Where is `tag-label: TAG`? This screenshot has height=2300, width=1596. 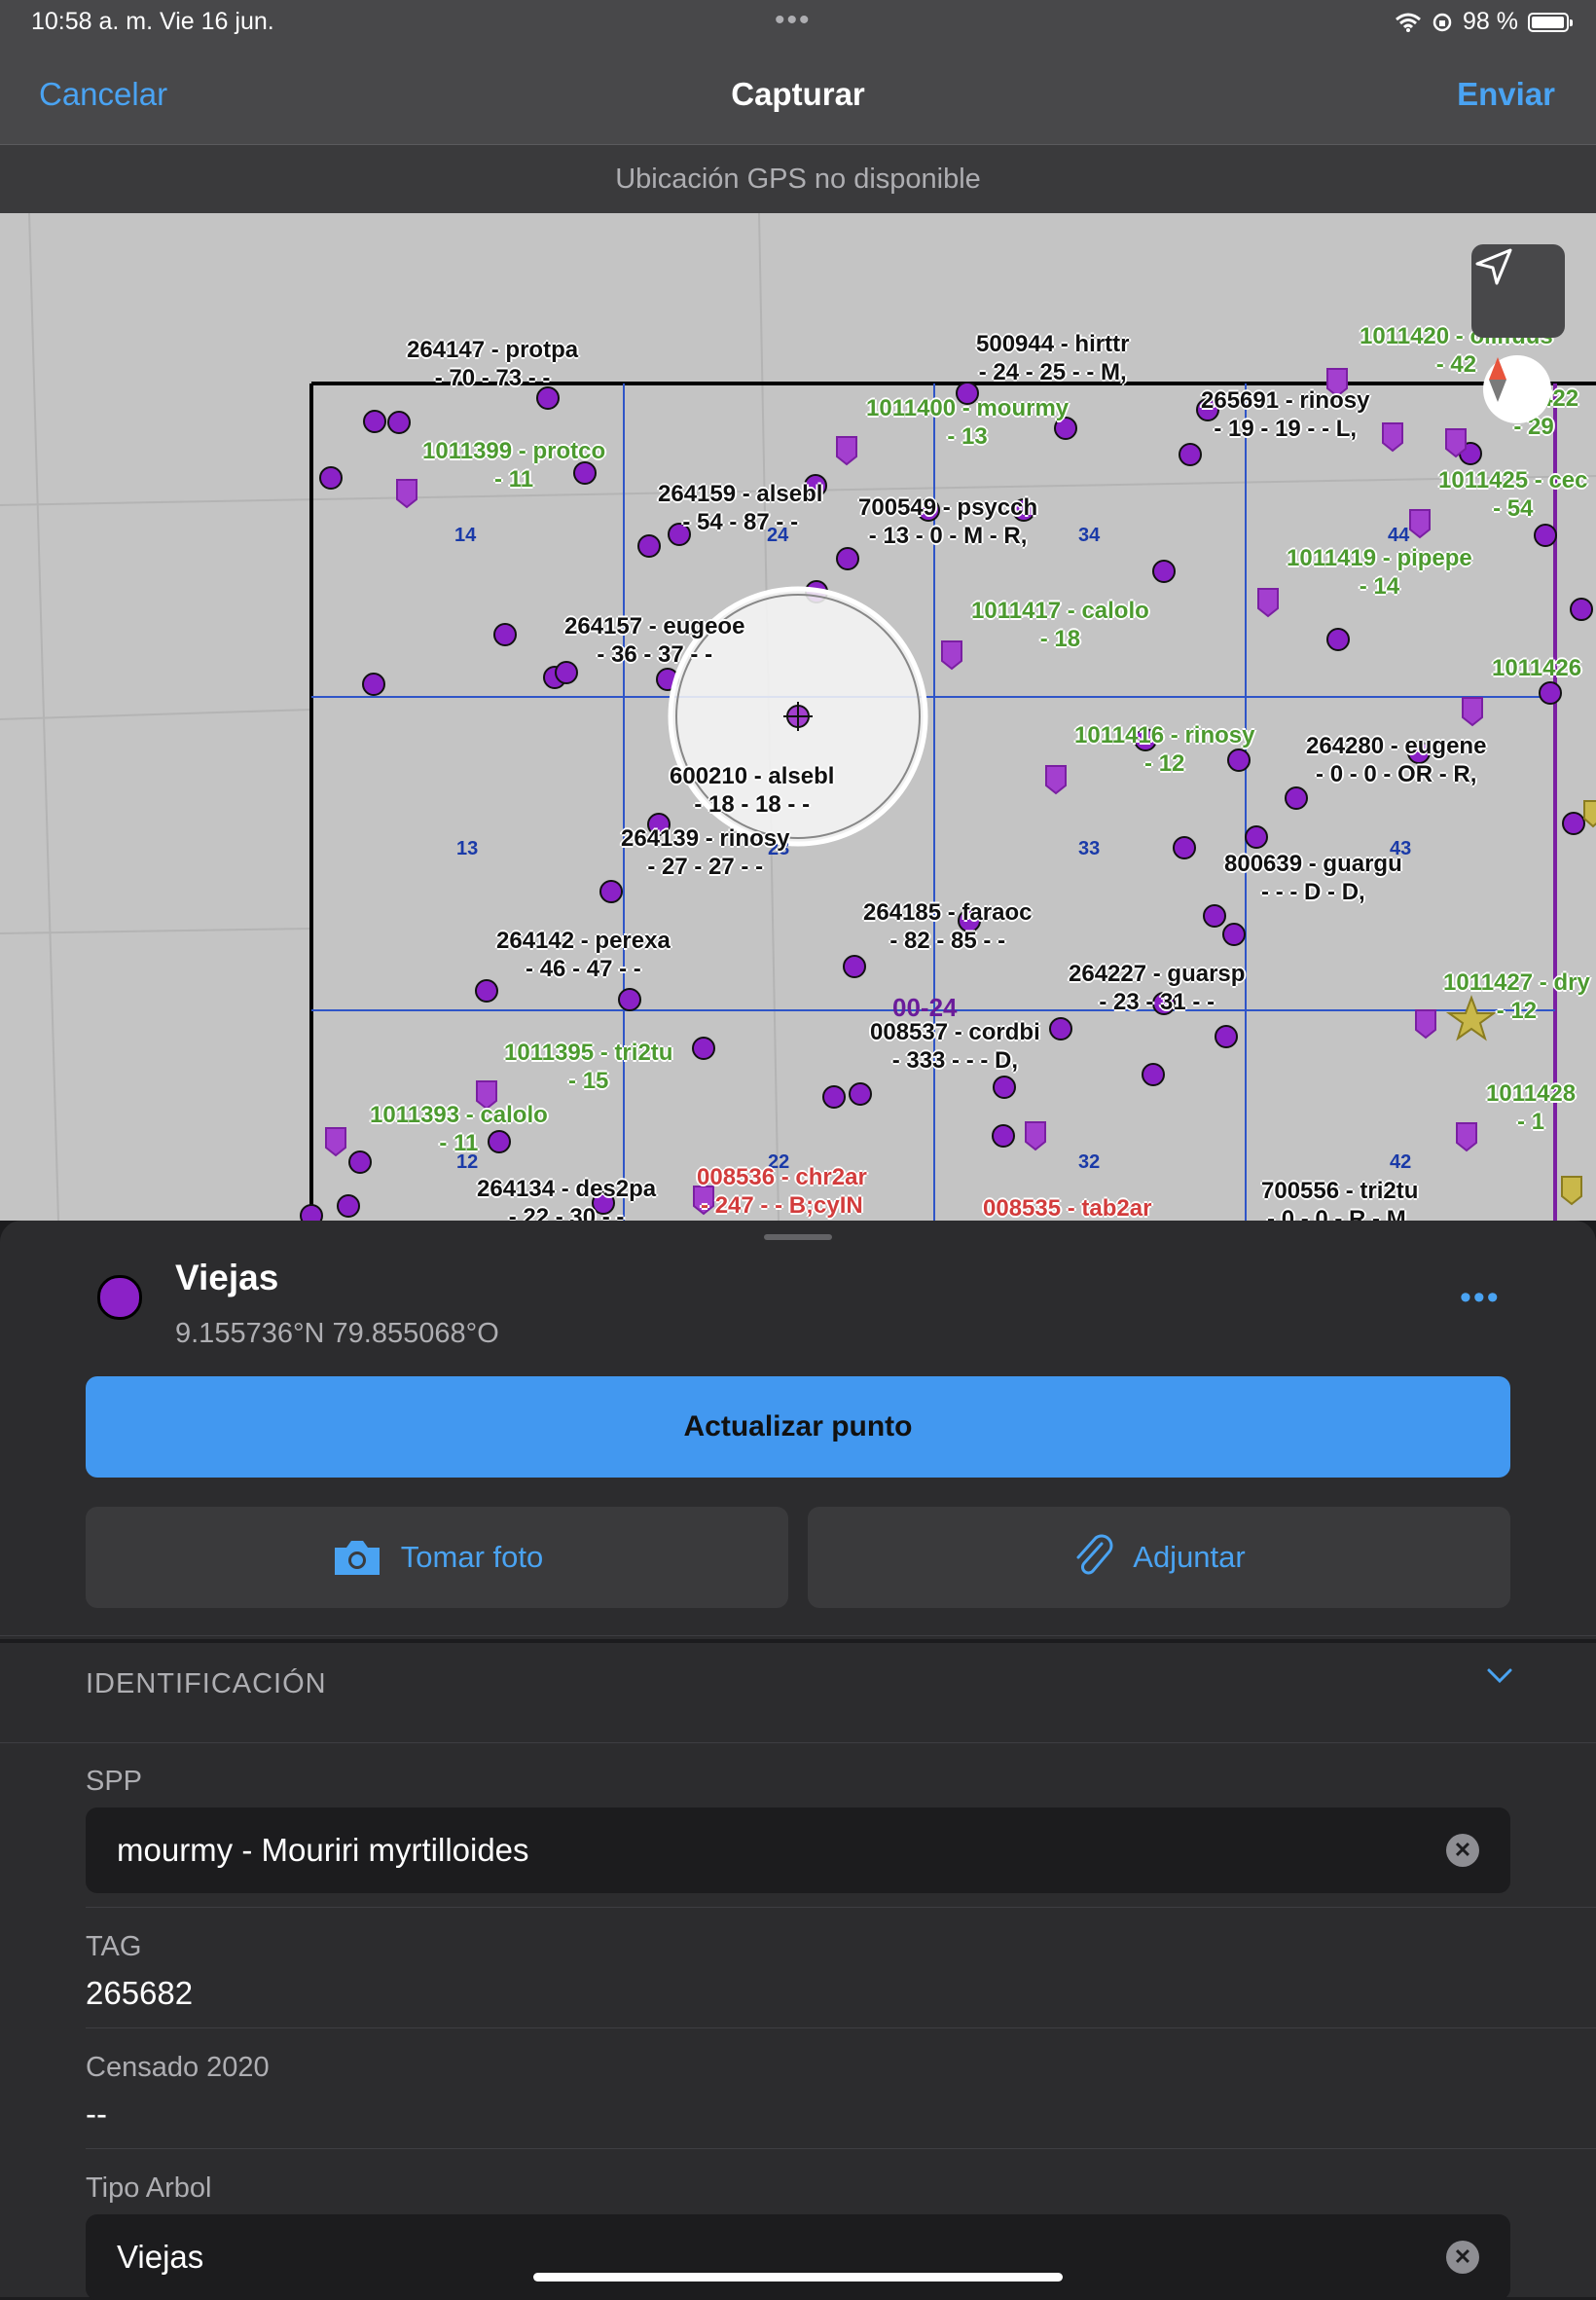 tag-label: TAG is located at coordinates (114, 1946).